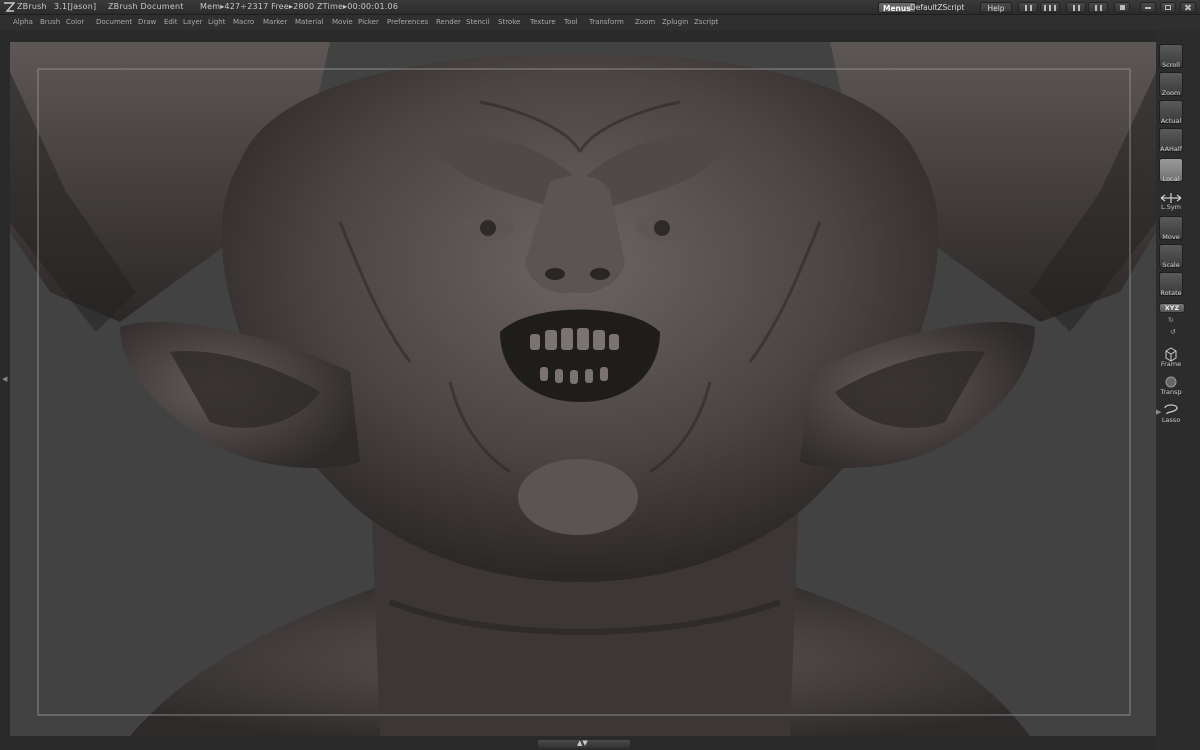 Image resolution: width=1200 pixels, height=750 pixels. Describe the element at coordinates (996, 7) in the screenshot. I see `help-button: Help` at that location.